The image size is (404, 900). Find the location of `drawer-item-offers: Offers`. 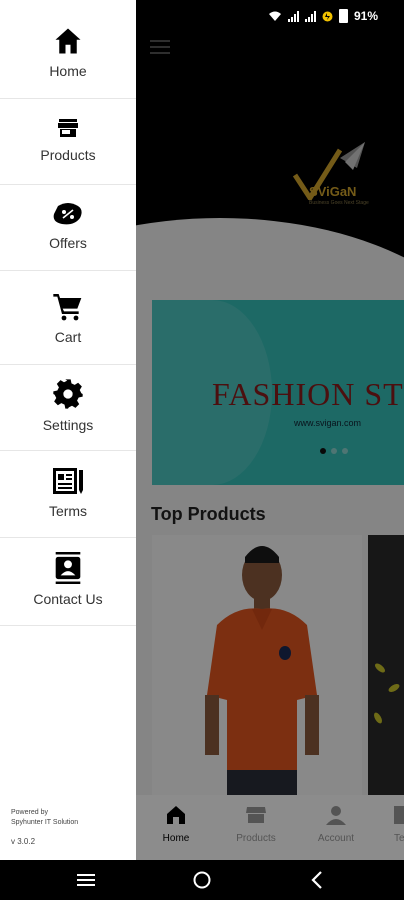

drawer-item-offers: Offers is located at coordinates (68, 226).